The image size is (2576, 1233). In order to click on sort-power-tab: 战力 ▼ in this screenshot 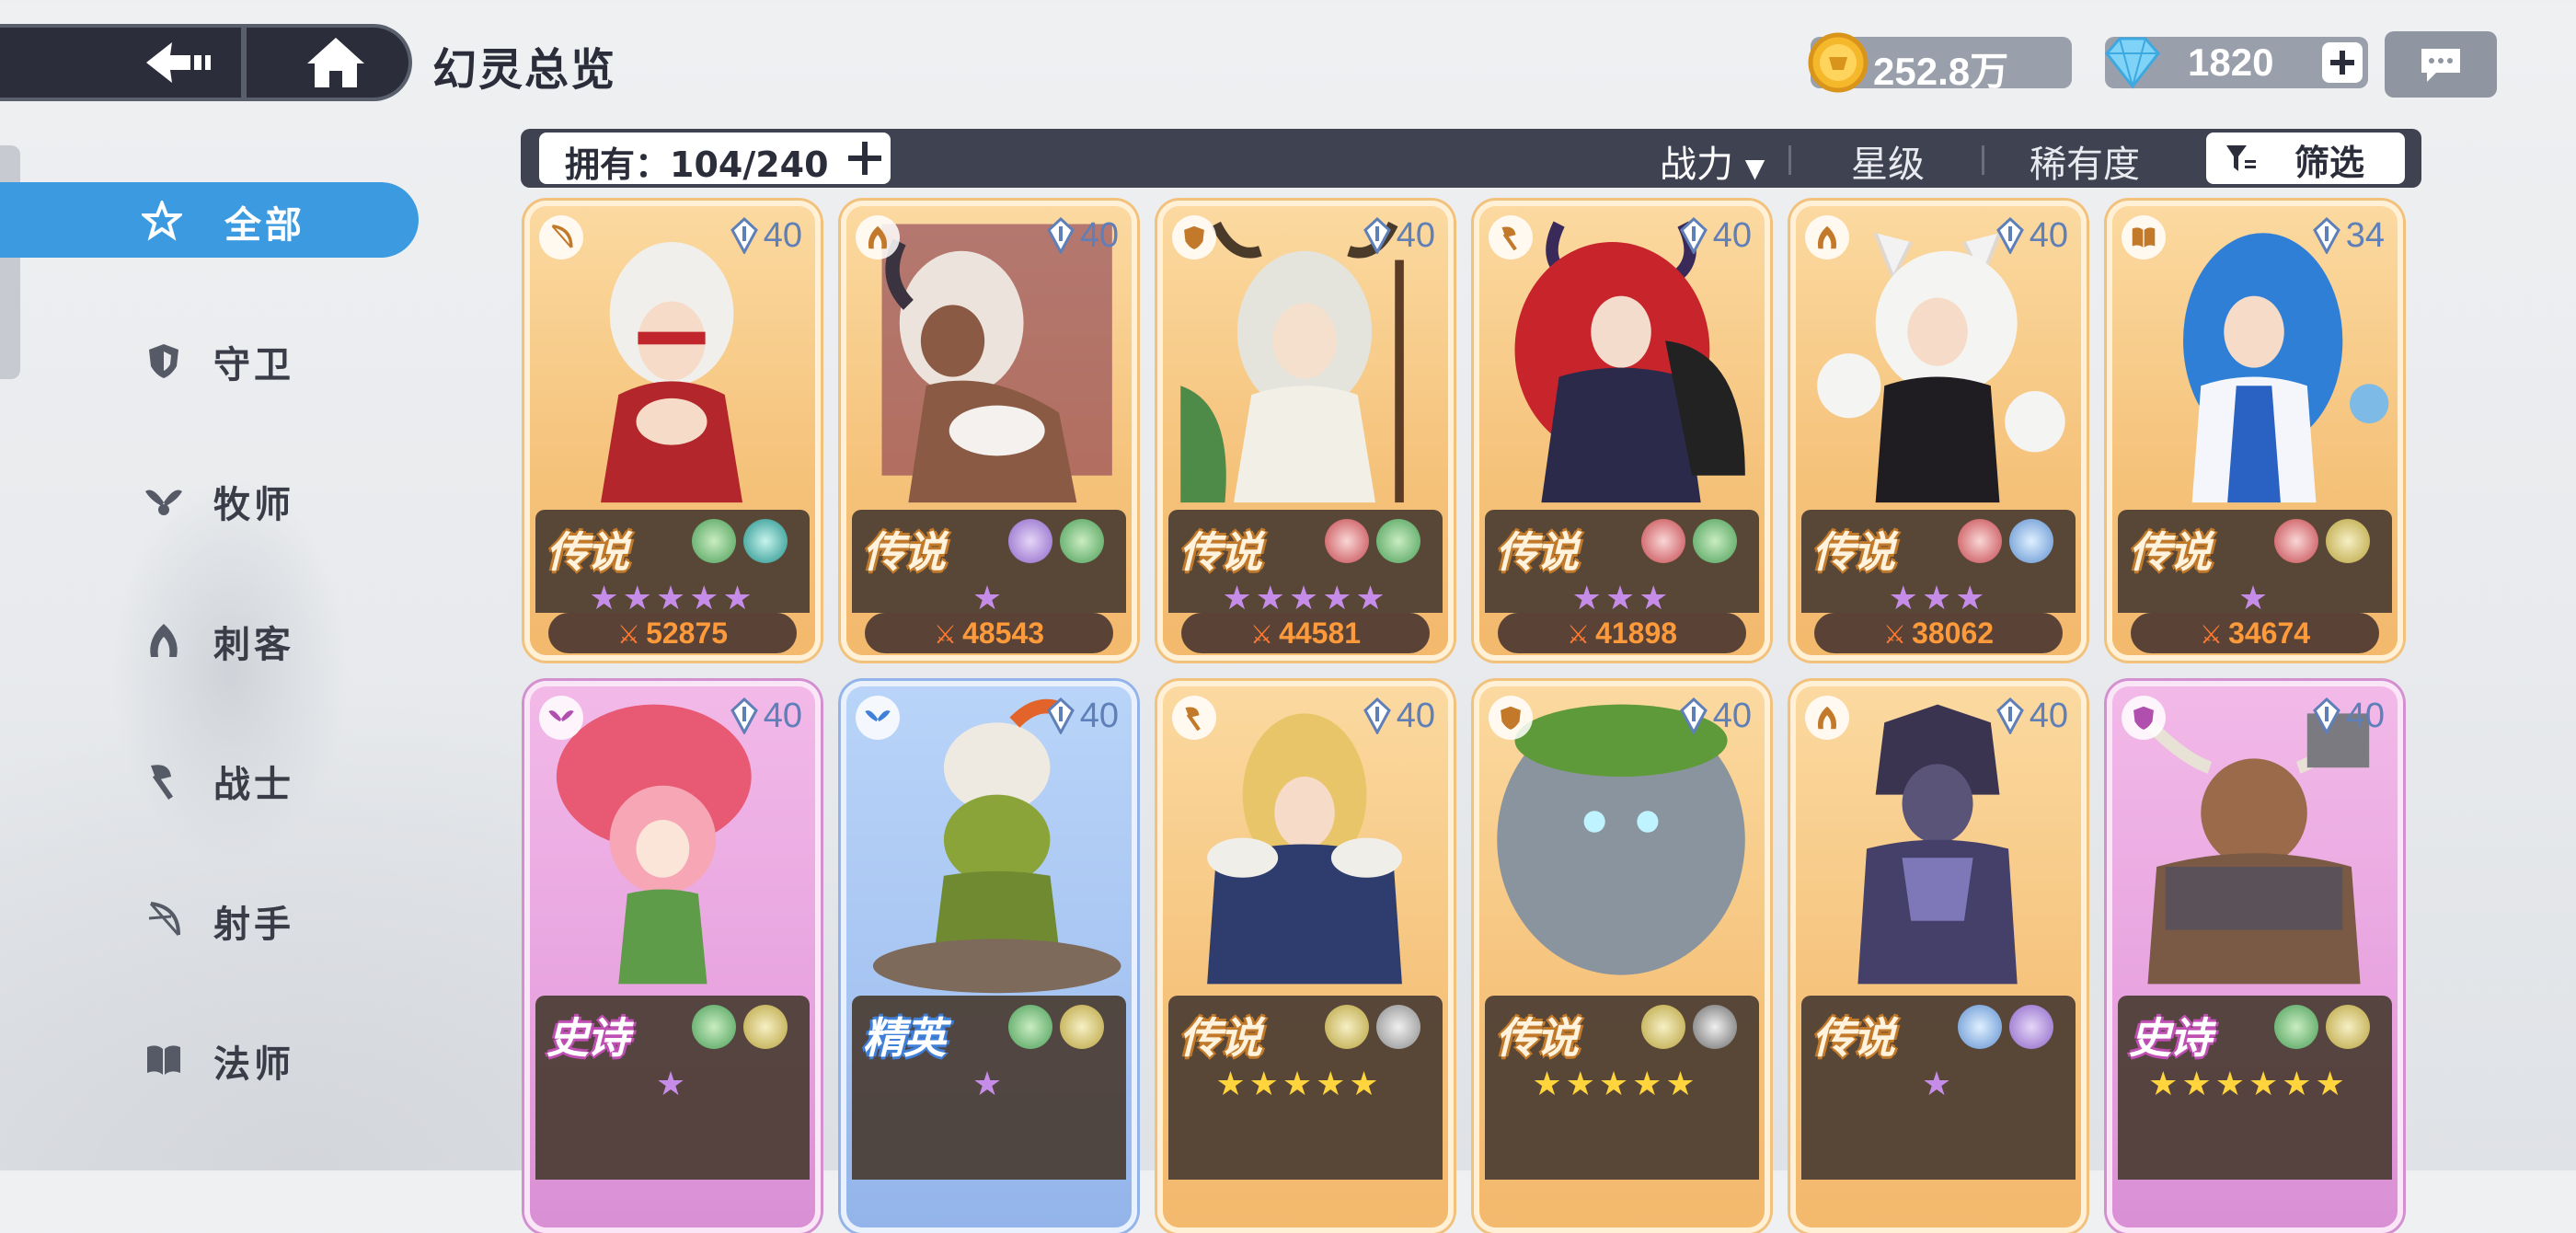, I will do `click(1712, 161)`.